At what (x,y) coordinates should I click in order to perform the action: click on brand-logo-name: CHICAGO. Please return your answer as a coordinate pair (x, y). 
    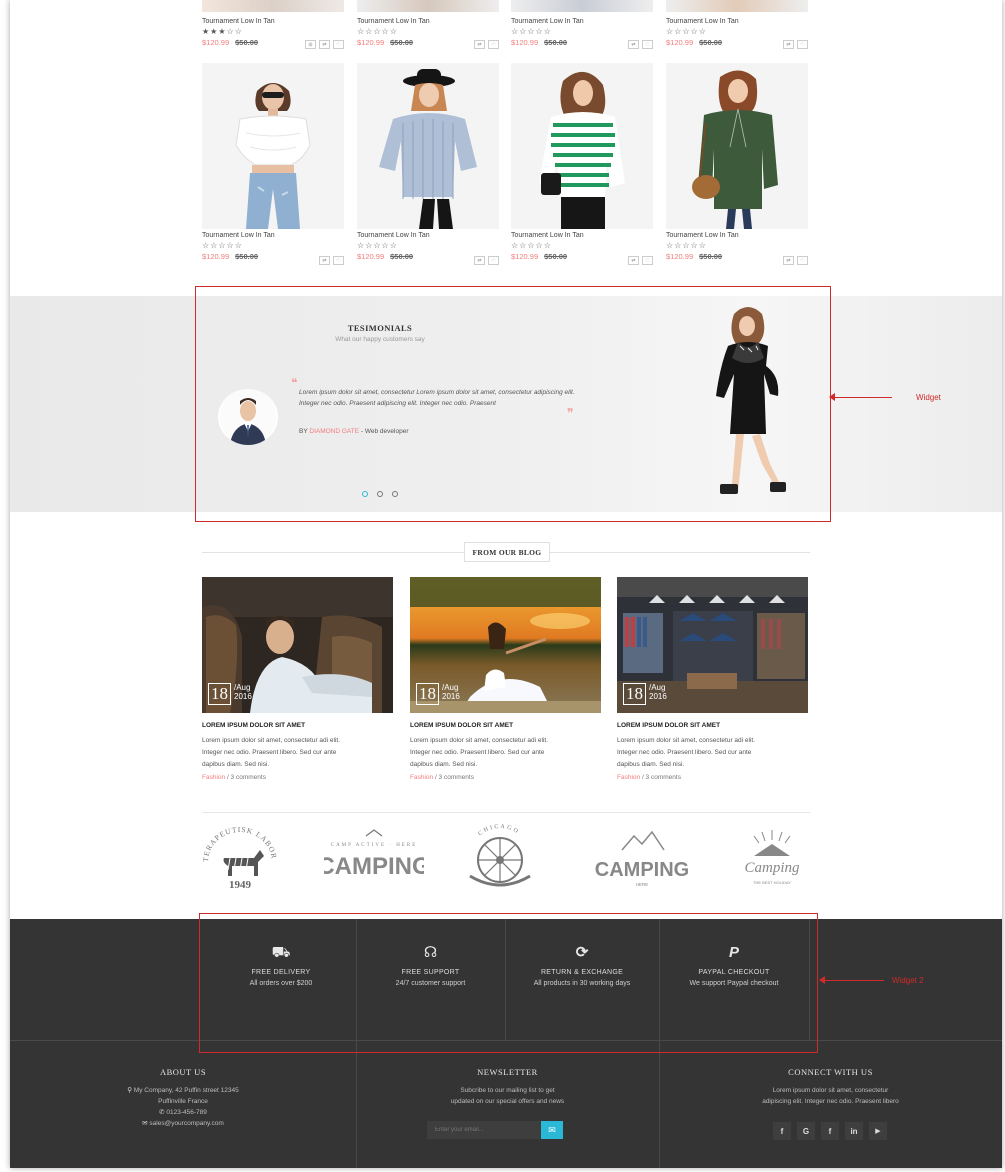
    Looking at the image, I should click on (497, 830).